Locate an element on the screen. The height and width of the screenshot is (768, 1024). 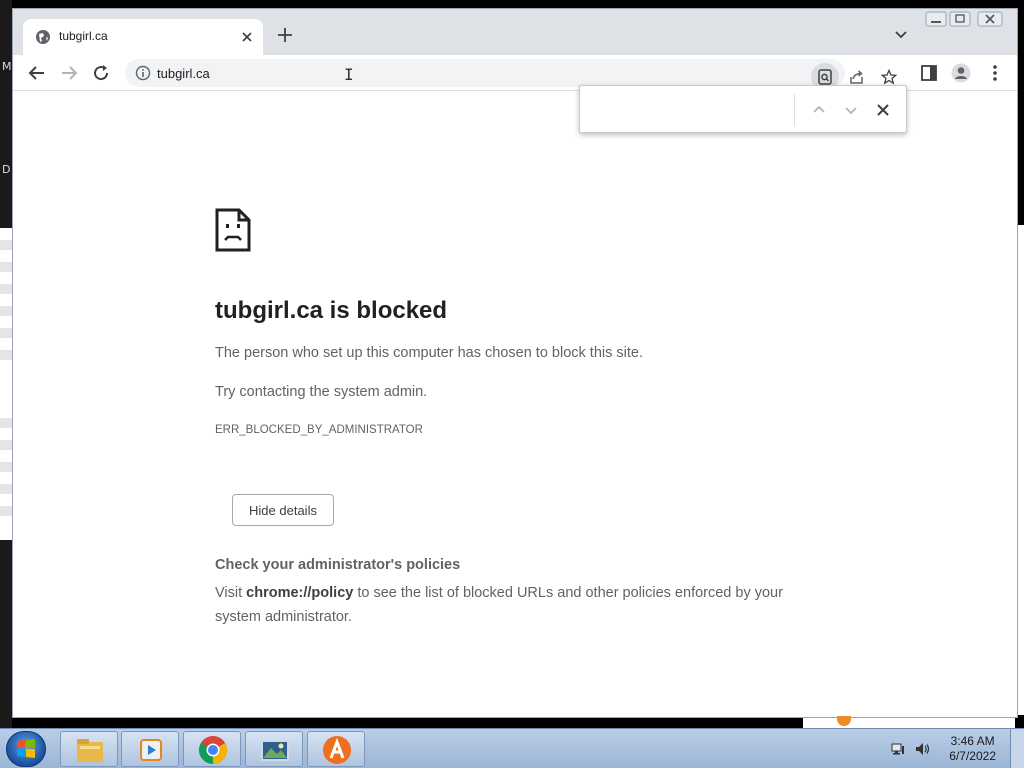
tab-active: tubgirl.ca is located at coordinates (143, 37).